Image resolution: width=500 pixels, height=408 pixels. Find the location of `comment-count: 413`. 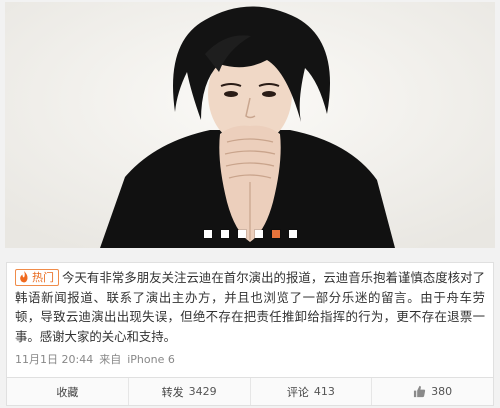

comment-count: 413 is located at coordinates (324, 391).